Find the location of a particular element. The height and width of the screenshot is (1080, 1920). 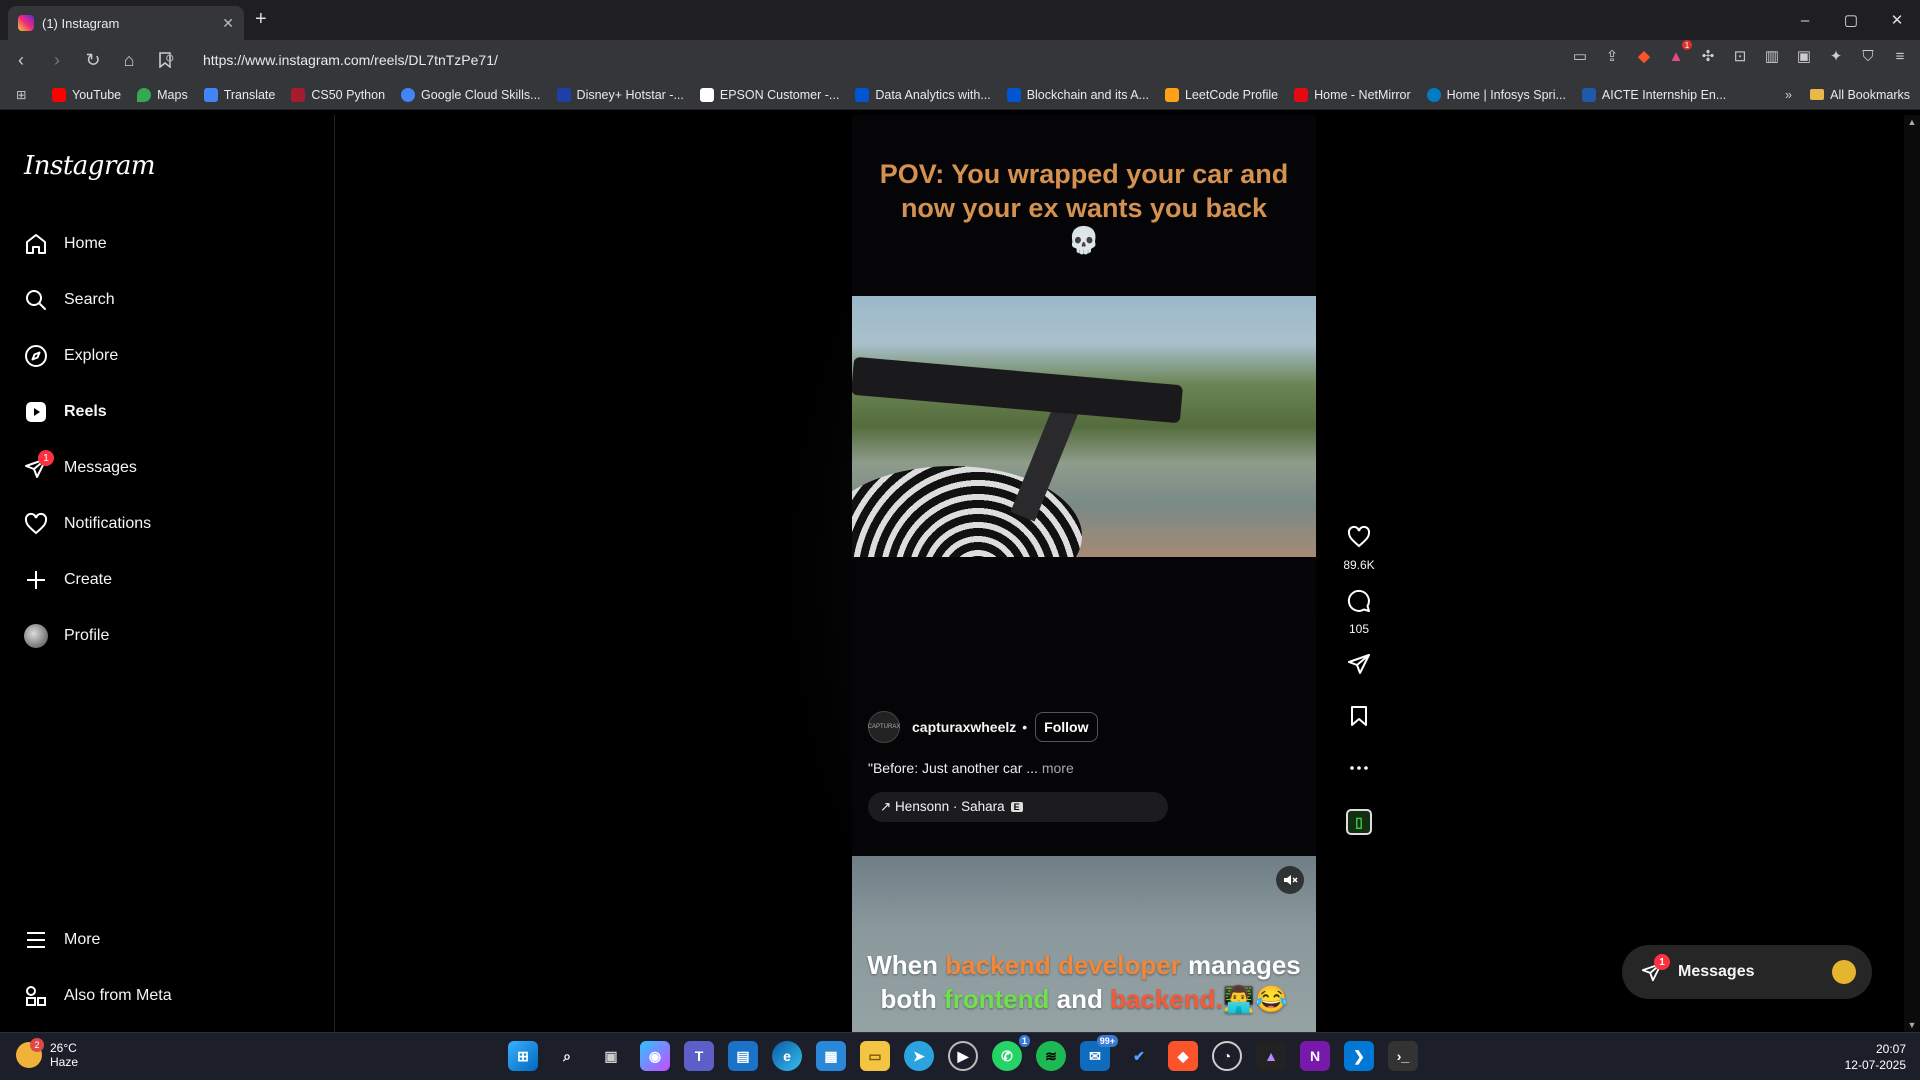

sidebar-item-home: Home is located at coordinates (65, 244).